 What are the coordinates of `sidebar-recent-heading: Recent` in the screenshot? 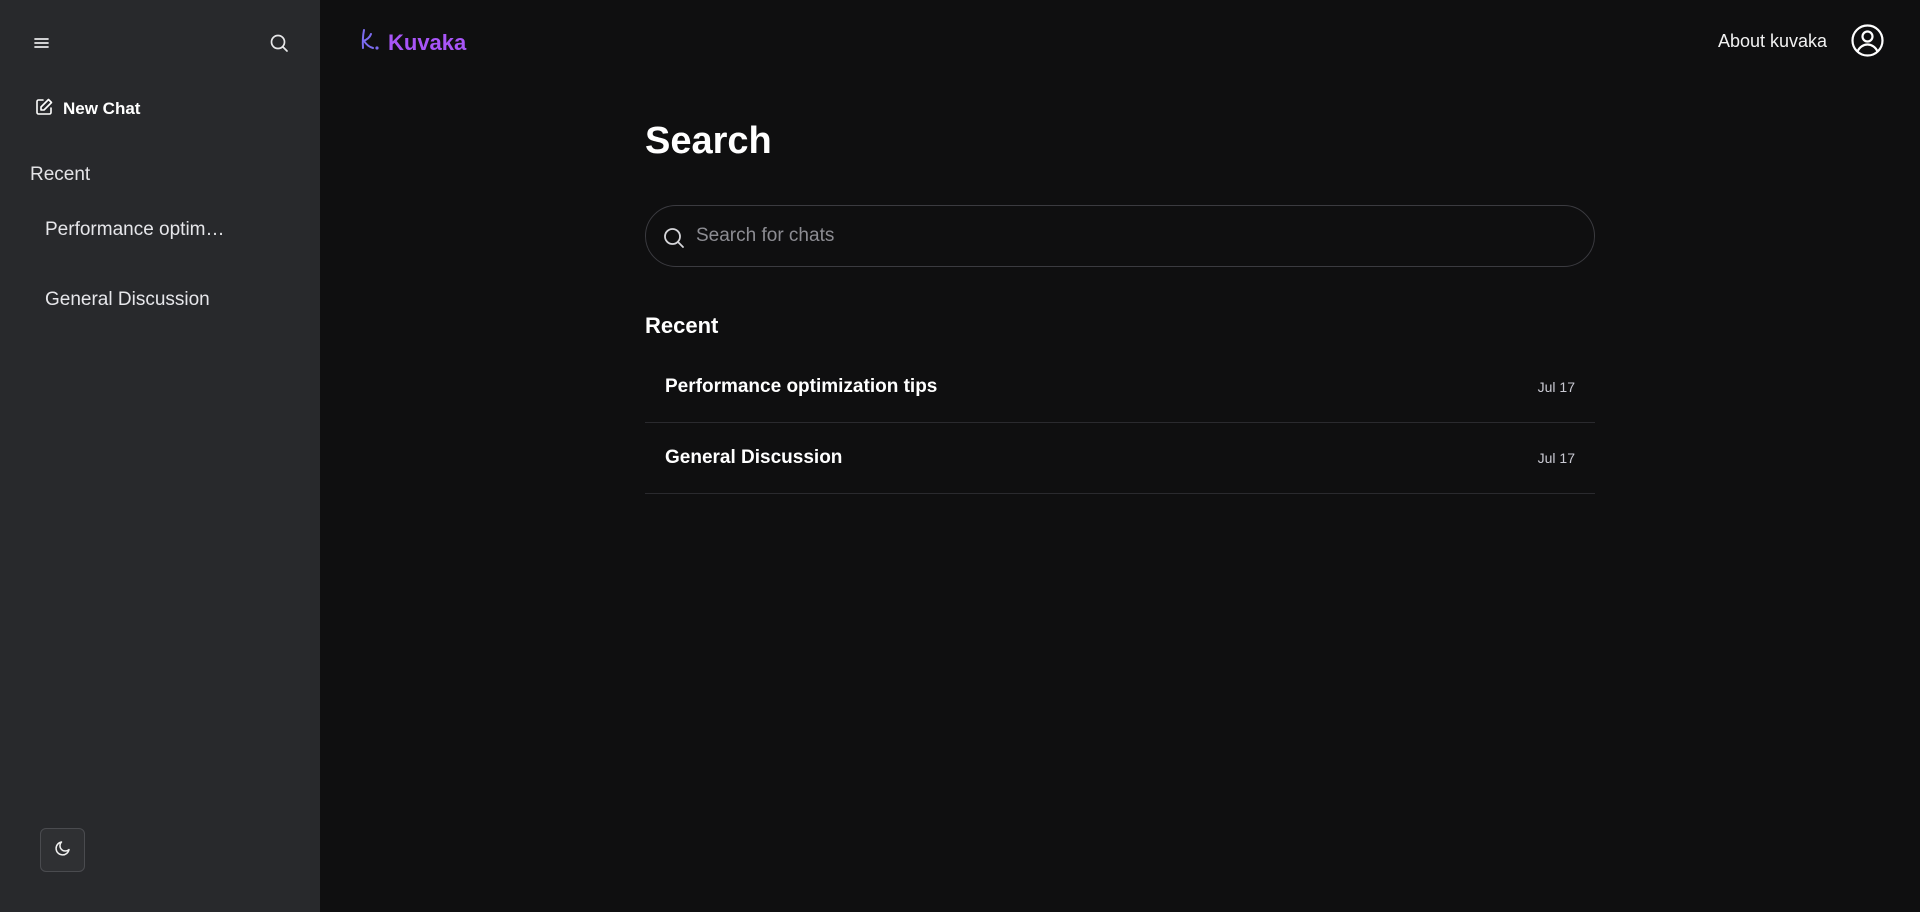 It's located at (60, 174).